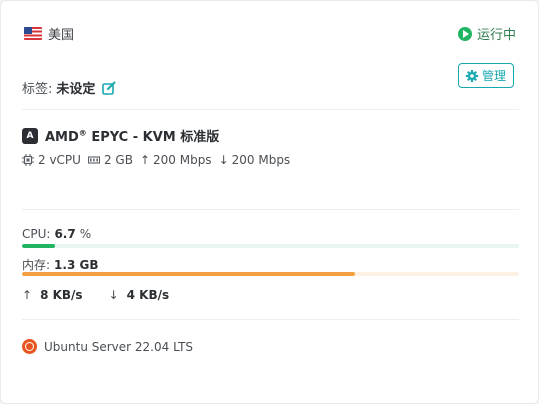 The width and height of the screenshot is (539, 404). What do you see at coordinates (119, 346) in the screenshot?
I see `os-name: Ubuntu Server 22.04 LTS` at bounding box center [119, 346].